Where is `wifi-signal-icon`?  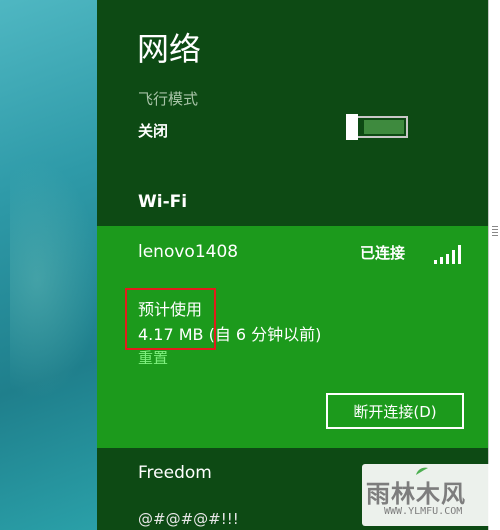
wifi-signal-icon is located at coordinates (447, 254).